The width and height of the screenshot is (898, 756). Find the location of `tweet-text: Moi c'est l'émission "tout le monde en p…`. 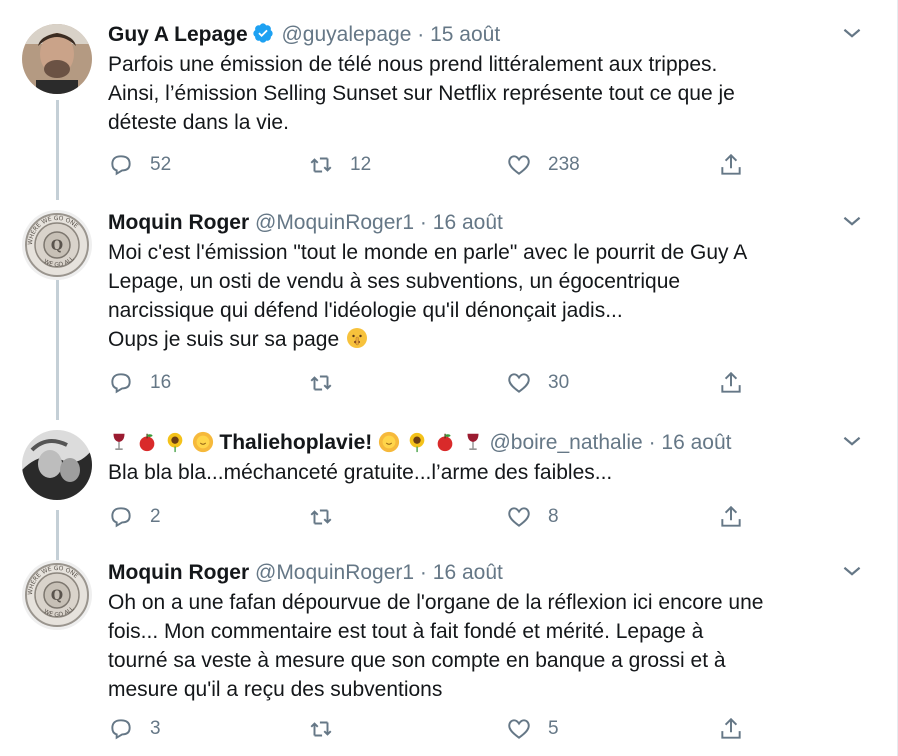

tweet-text: Moi c'est l'émission "tout le monde en p… is located at coordinates (487, 298).